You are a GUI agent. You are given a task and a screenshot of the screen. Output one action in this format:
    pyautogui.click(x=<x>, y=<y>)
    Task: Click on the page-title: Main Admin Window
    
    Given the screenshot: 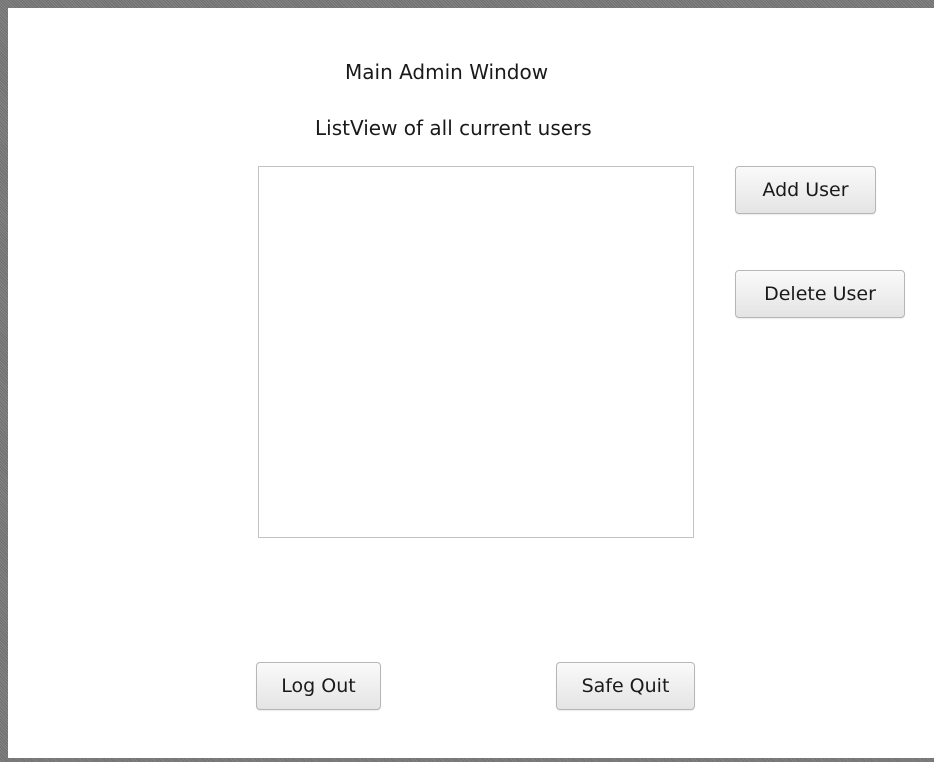 What is the action you would take?
    pyautogui.click(x=447, y=72)
    